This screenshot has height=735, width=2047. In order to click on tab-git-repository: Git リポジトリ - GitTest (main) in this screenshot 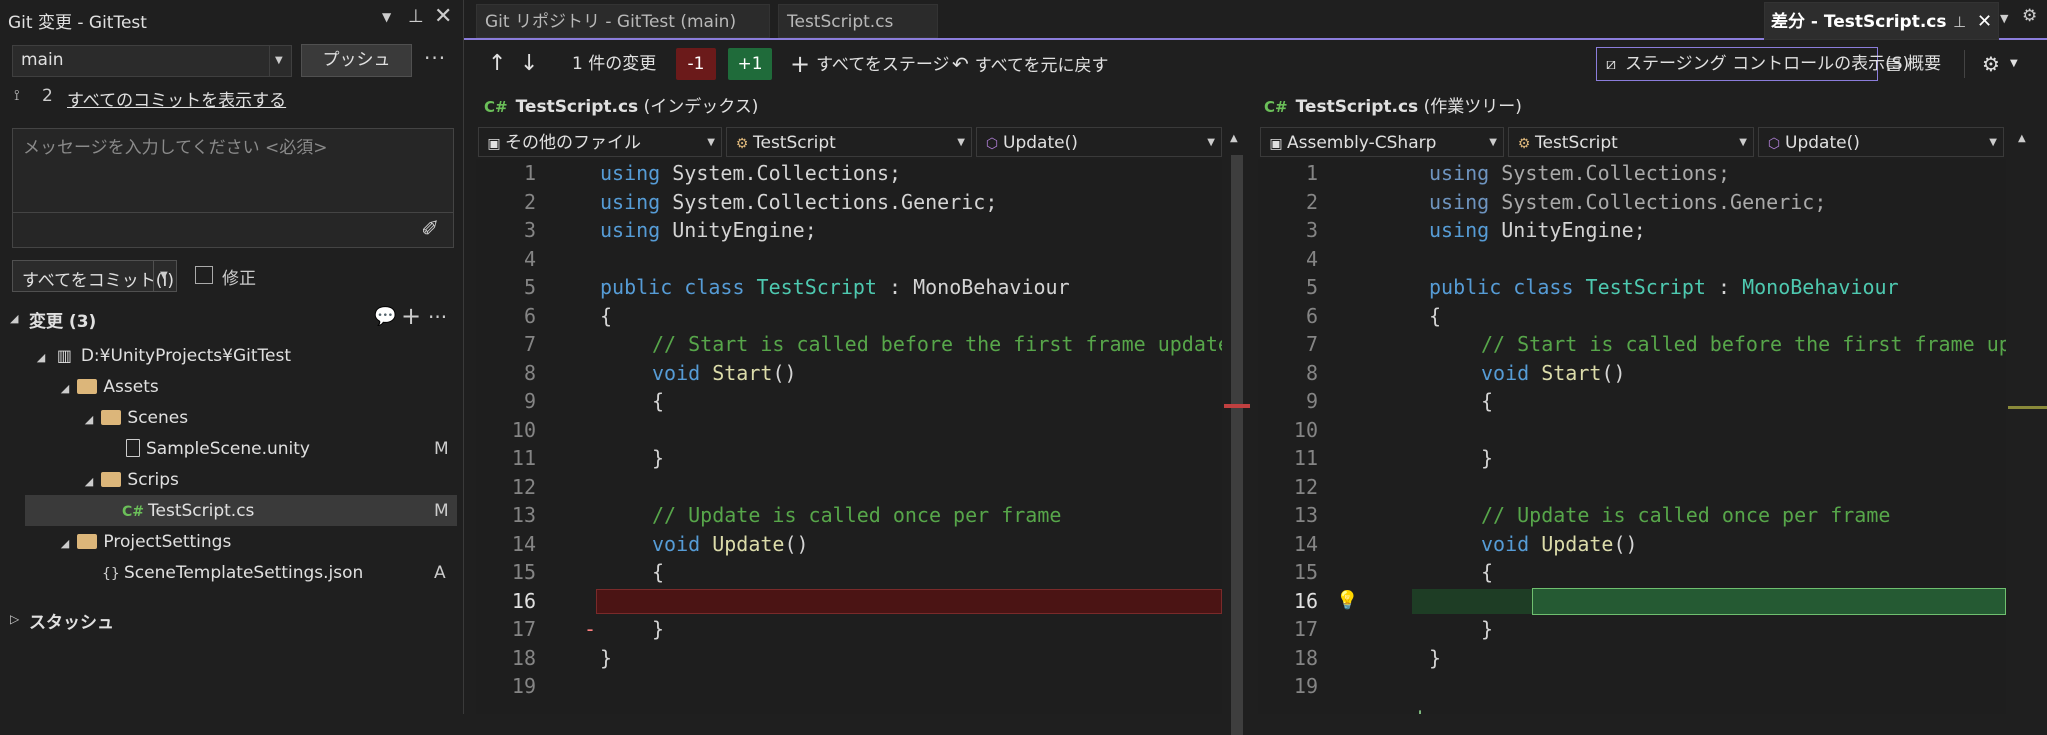, I will do `click(623, 21)`.